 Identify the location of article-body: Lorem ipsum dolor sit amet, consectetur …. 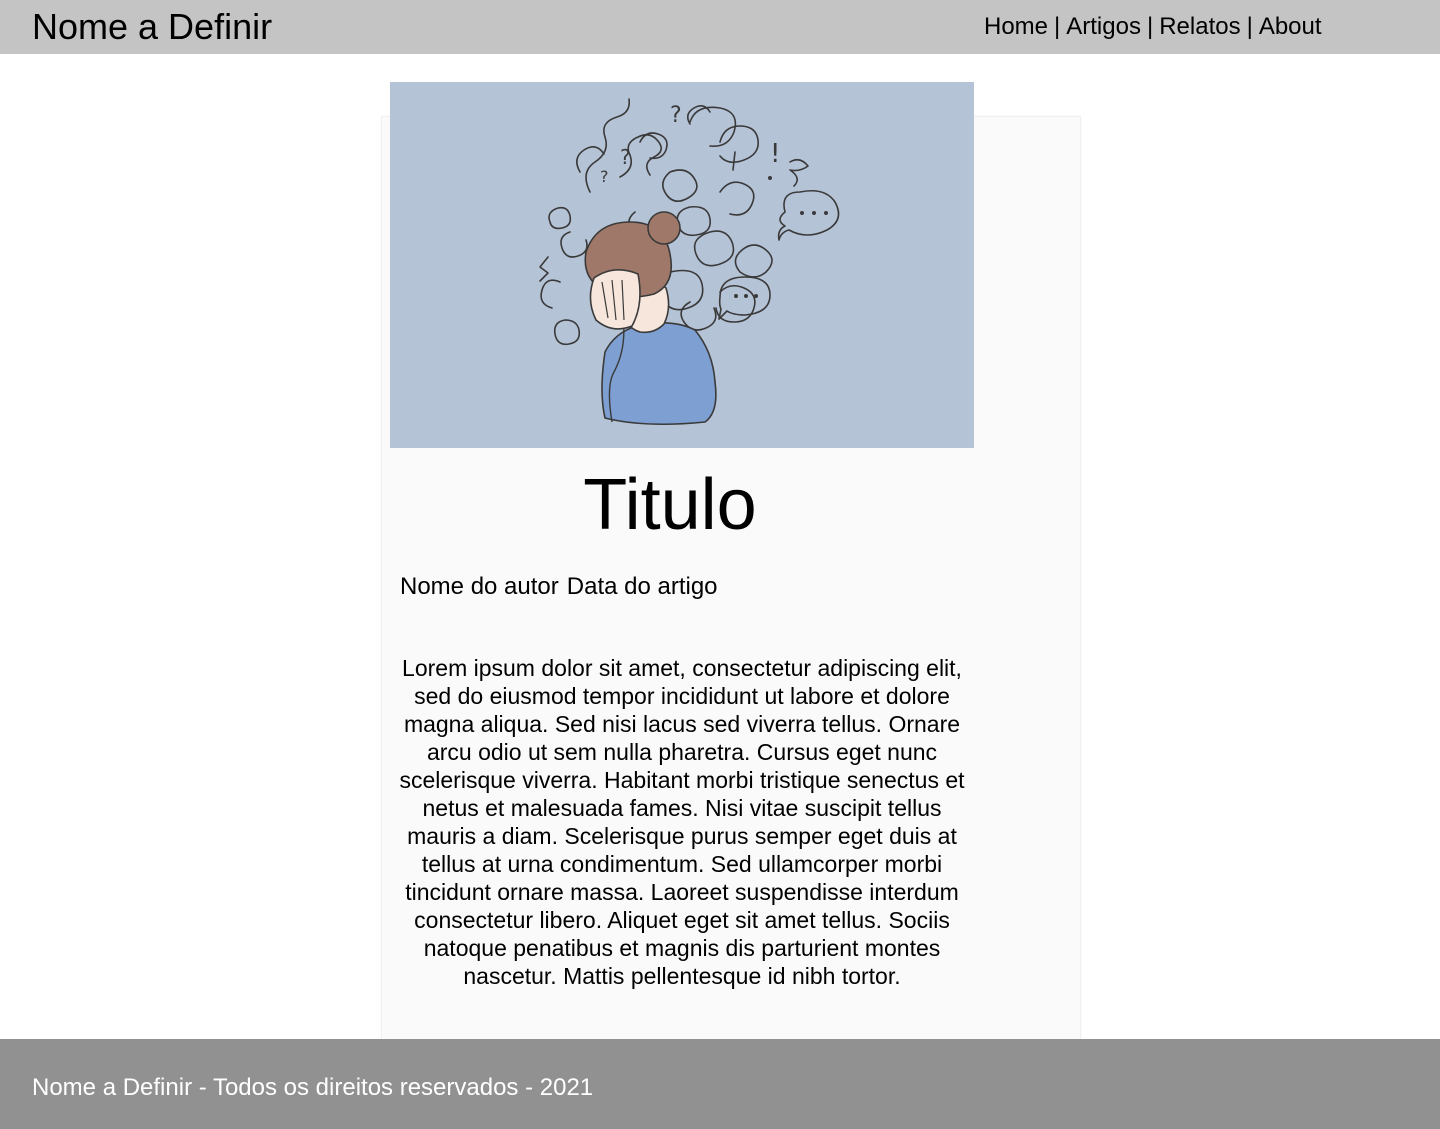
(682, 822).